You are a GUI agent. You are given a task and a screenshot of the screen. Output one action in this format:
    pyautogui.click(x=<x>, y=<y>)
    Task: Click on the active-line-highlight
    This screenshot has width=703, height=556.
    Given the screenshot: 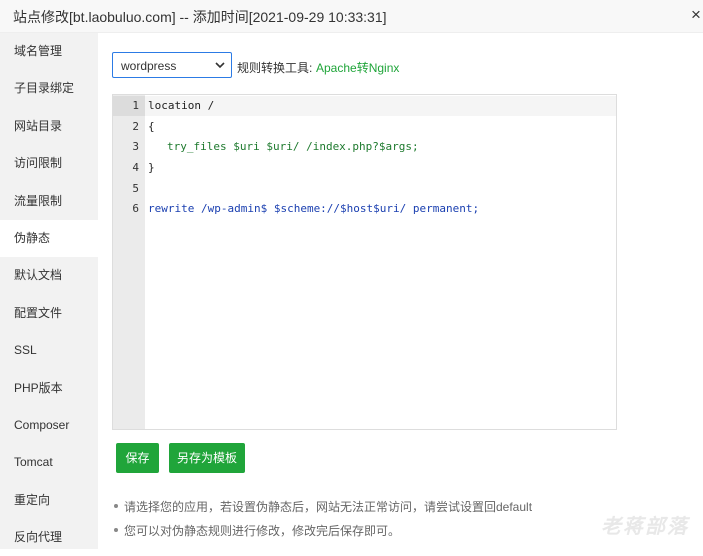 What is the action you would take?
    pyautogui.click(x=380, y=106)
    